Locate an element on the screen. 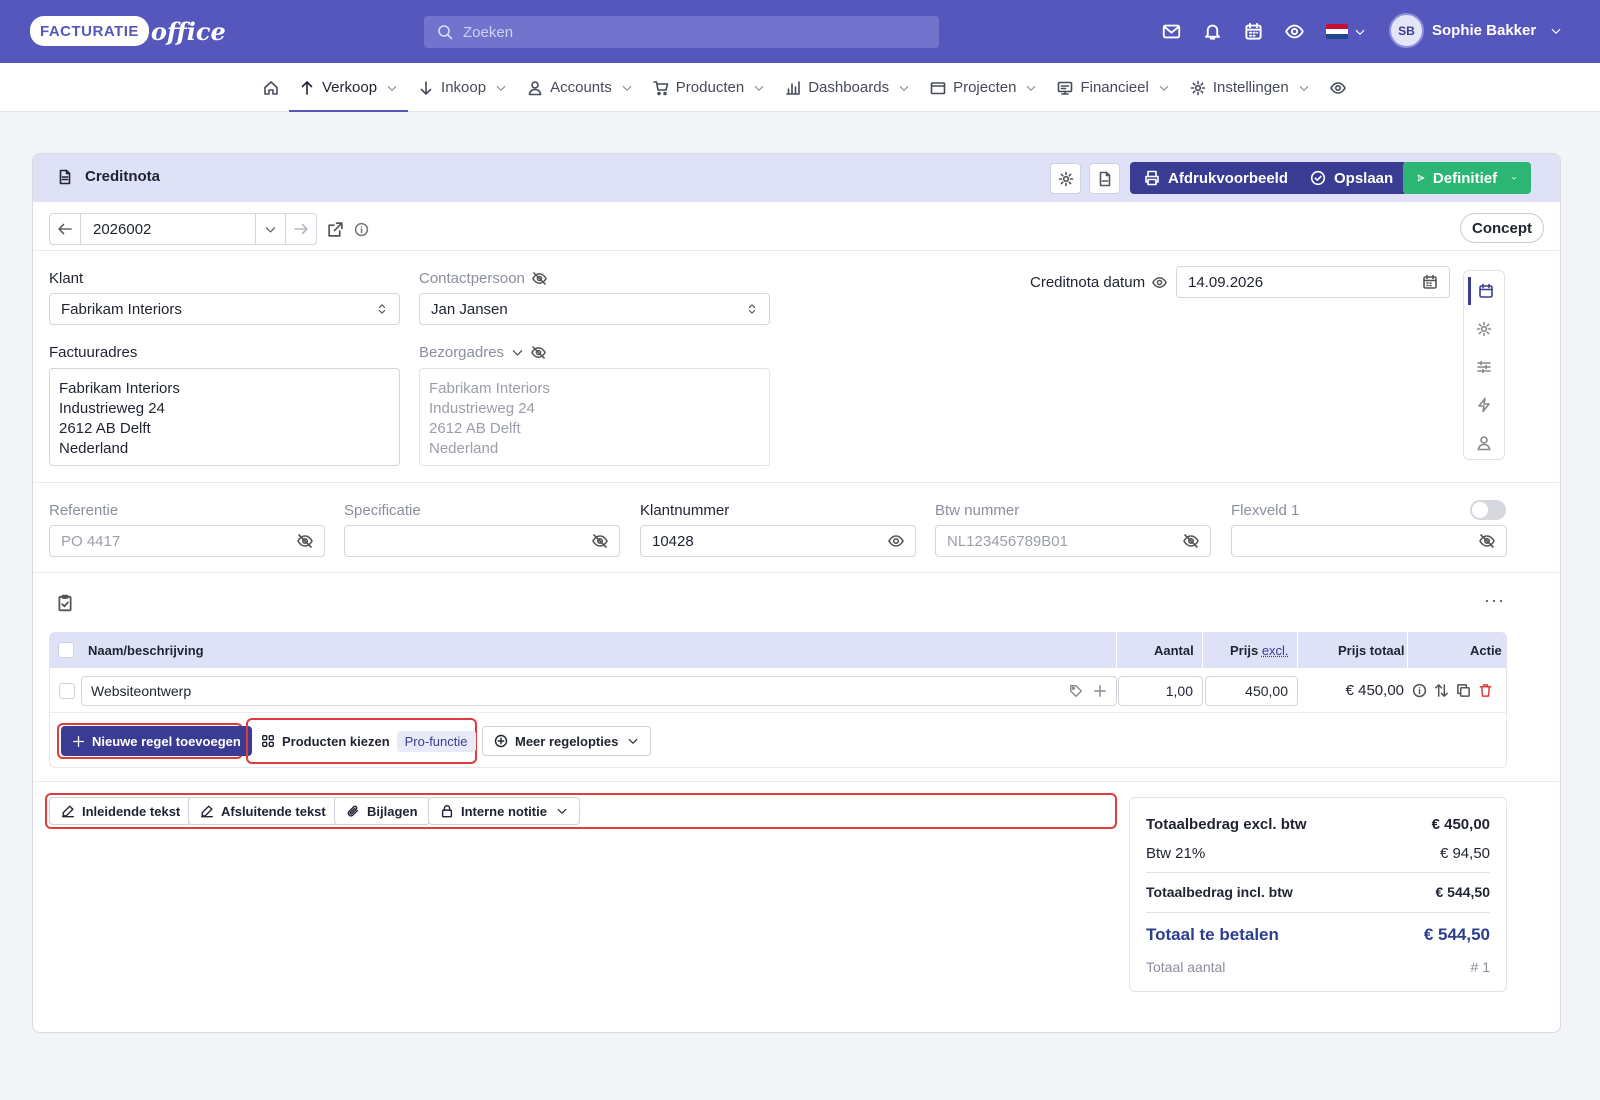  tool-person is located at coordinates (1484, 443).